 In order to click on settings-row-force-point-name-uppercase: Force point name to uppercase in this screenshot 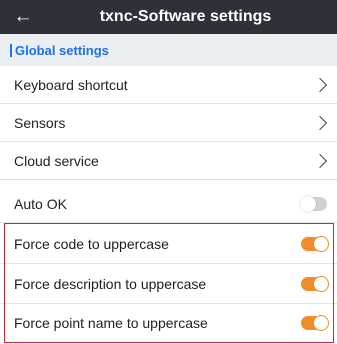, I will do `click(168, 323)`.